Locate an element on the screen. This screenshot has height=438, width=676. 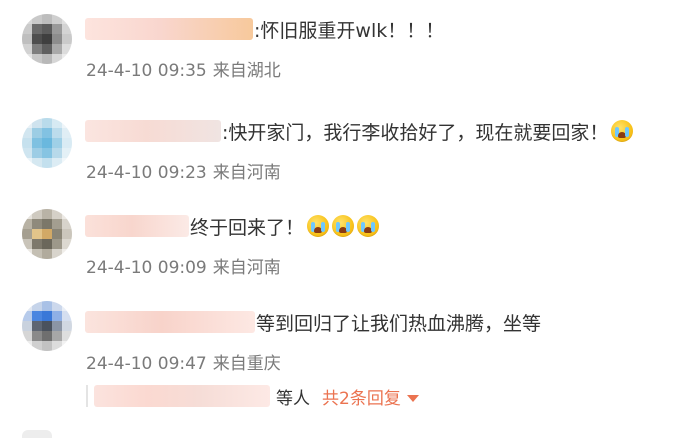
view-replies-link: 共2条回复 is located at coordinates (370, 396).